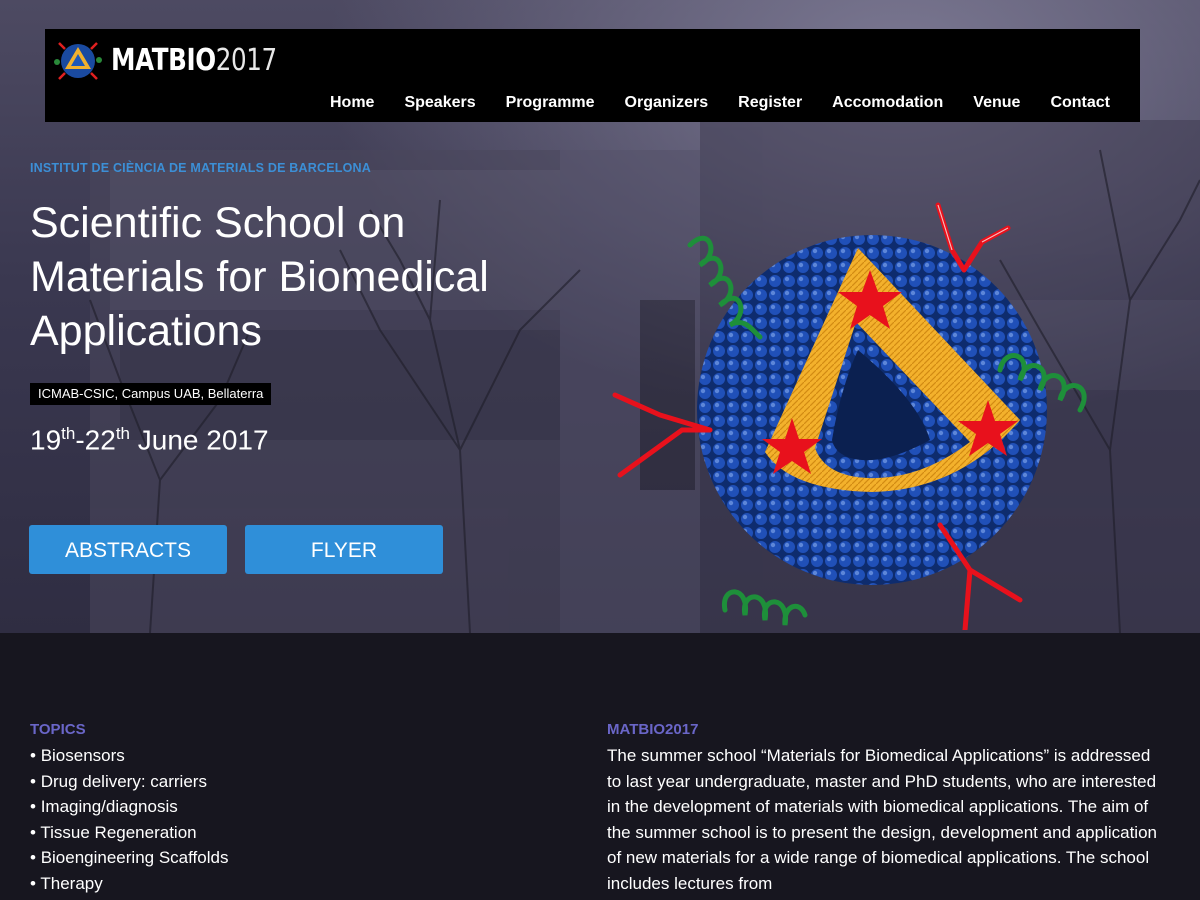 This screenshot has height=900, width=1200. Describe the element at coordinates (68, 433) in the screenshot. I see `date-start-suffix: th` at that location.